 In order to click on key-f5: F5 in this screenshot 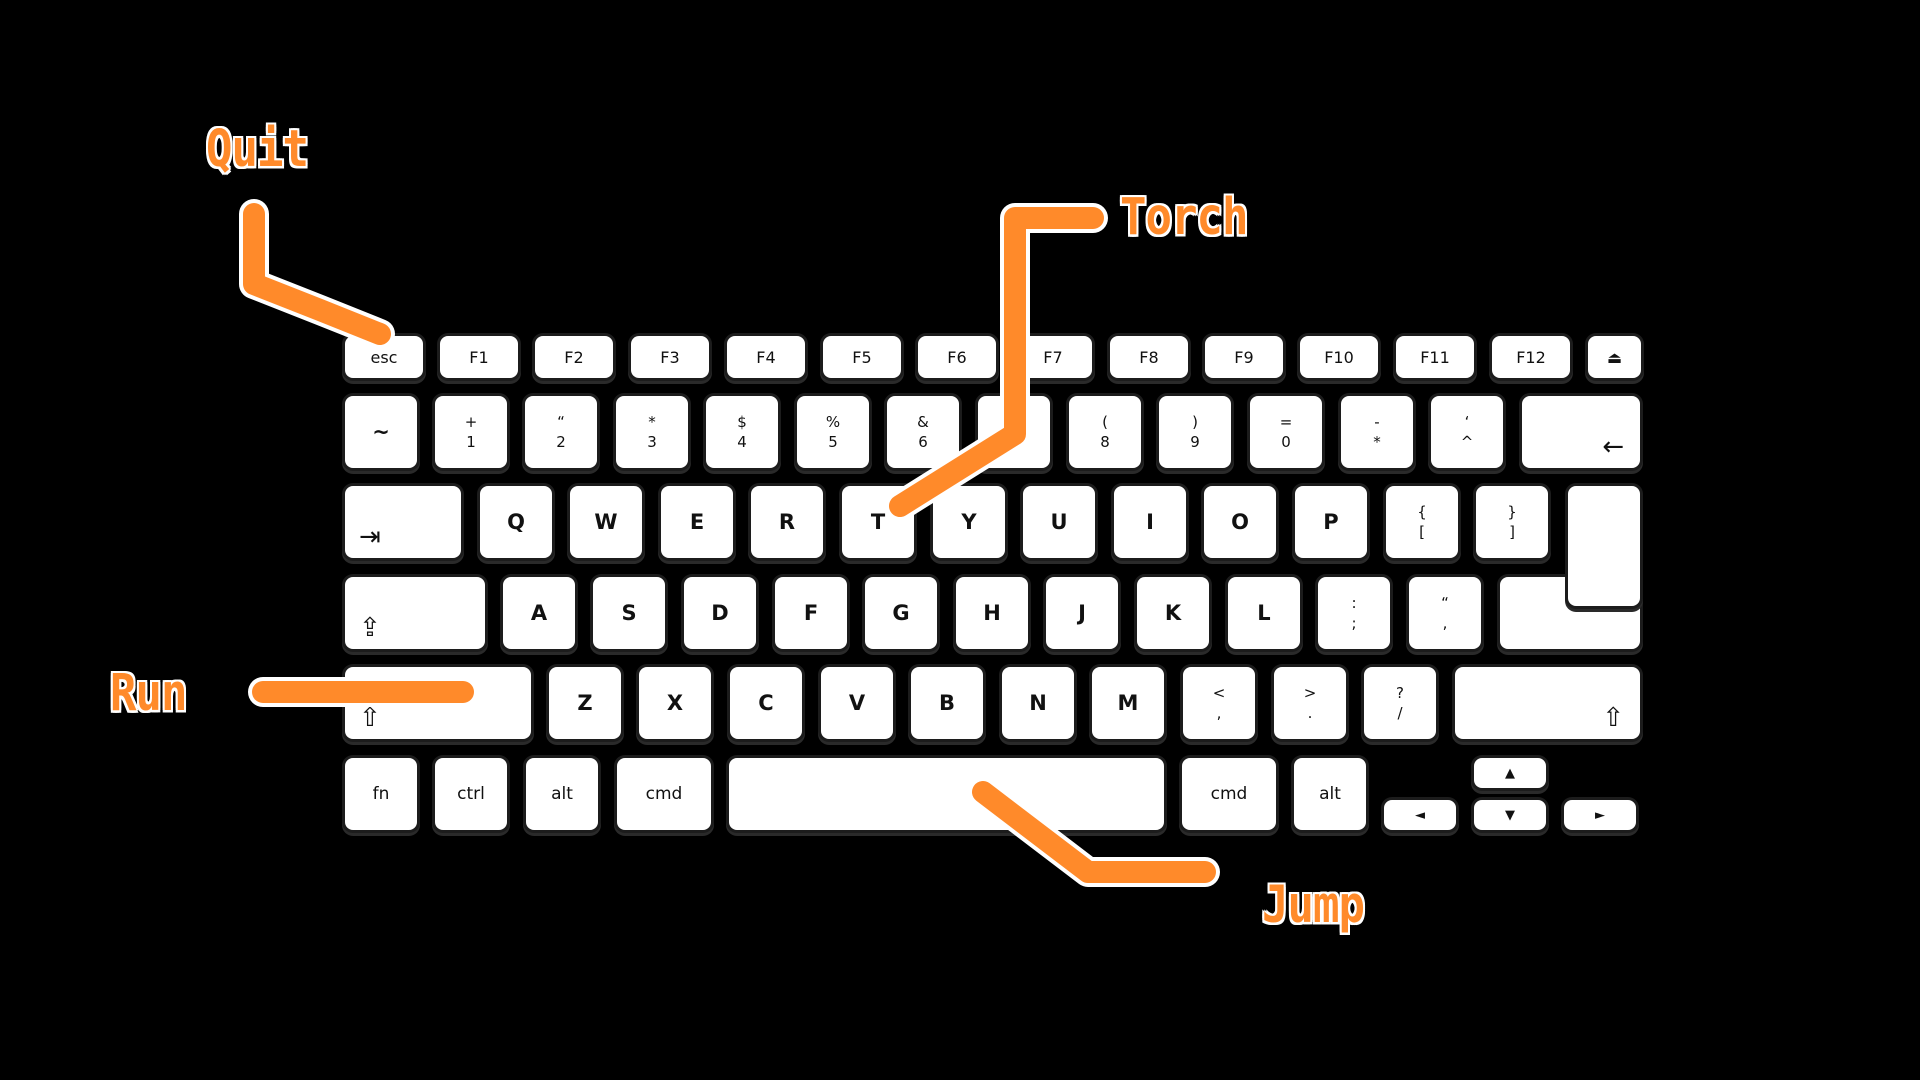, I will do `click(862, 357)`.